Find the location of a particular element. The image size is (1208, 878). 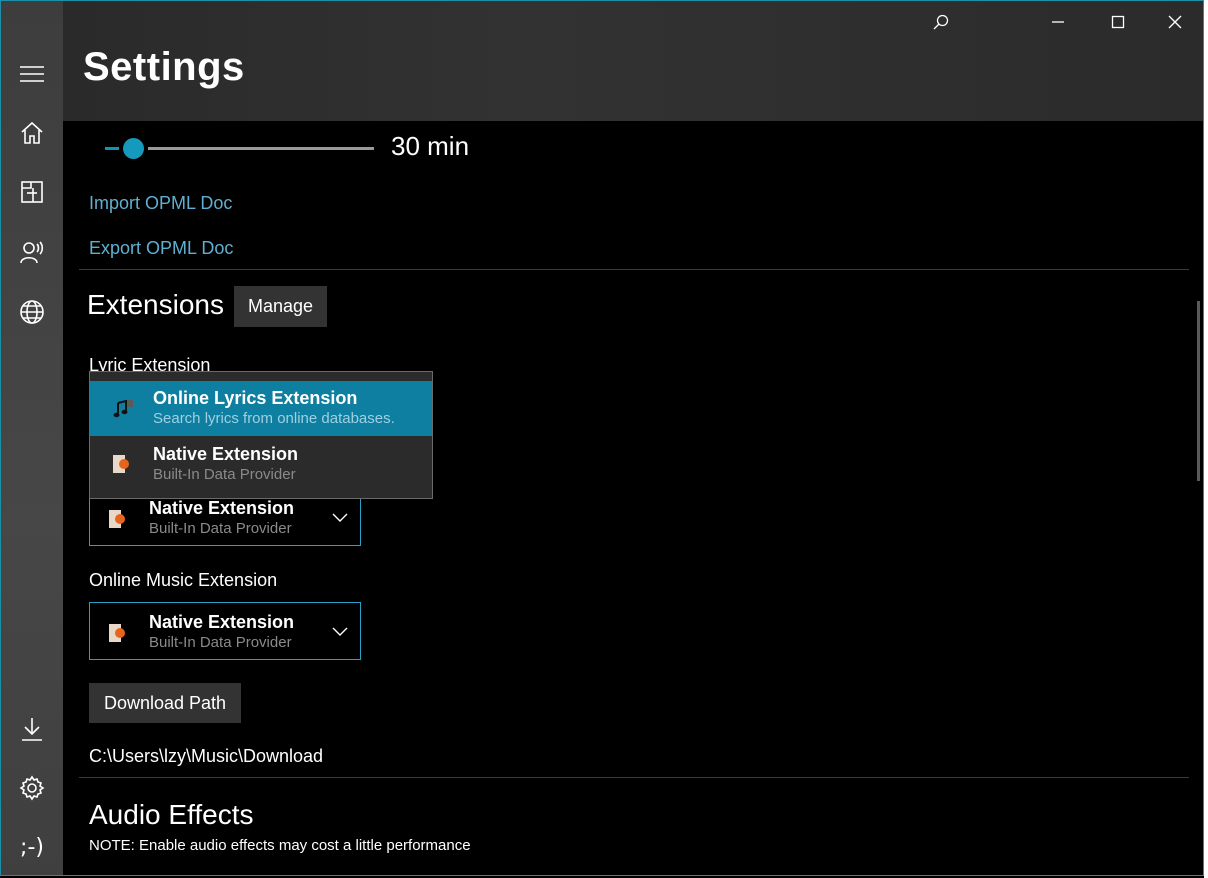

background-window-edge is located at coordinates (1206, 439).